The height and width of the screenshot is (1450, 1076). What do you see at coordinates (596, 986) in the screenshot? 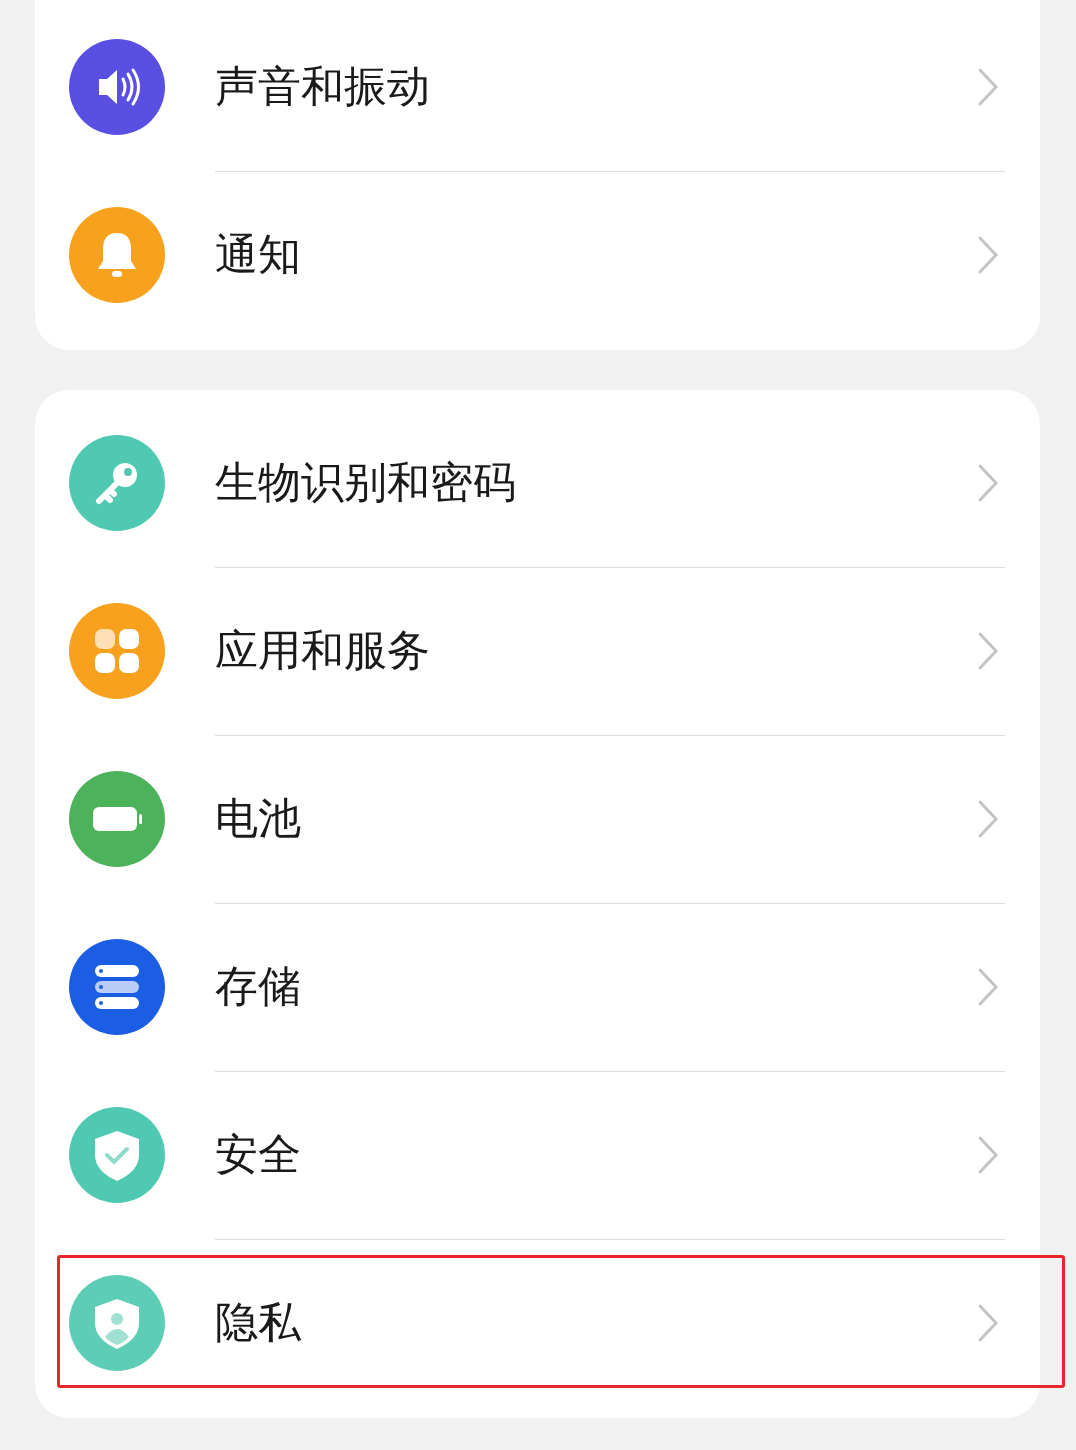
I see `setting-label: 存储` at bounding box center [596, 986].